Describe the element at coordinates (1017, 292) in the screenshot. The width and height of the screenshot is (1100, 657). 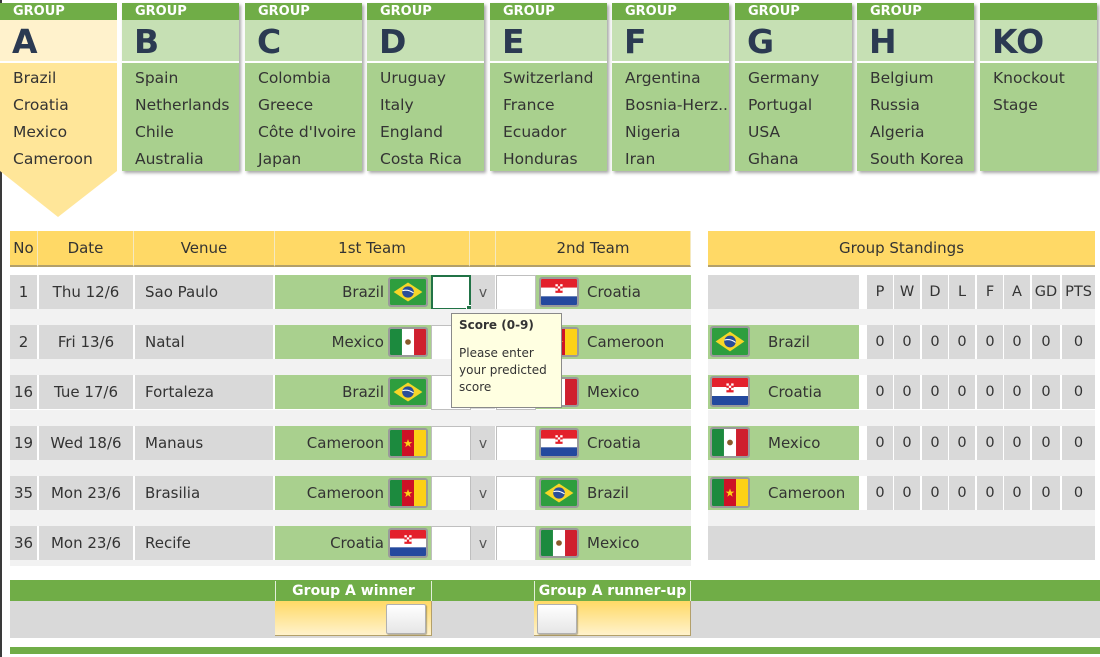
I see `standings-col-a: A` at that location.